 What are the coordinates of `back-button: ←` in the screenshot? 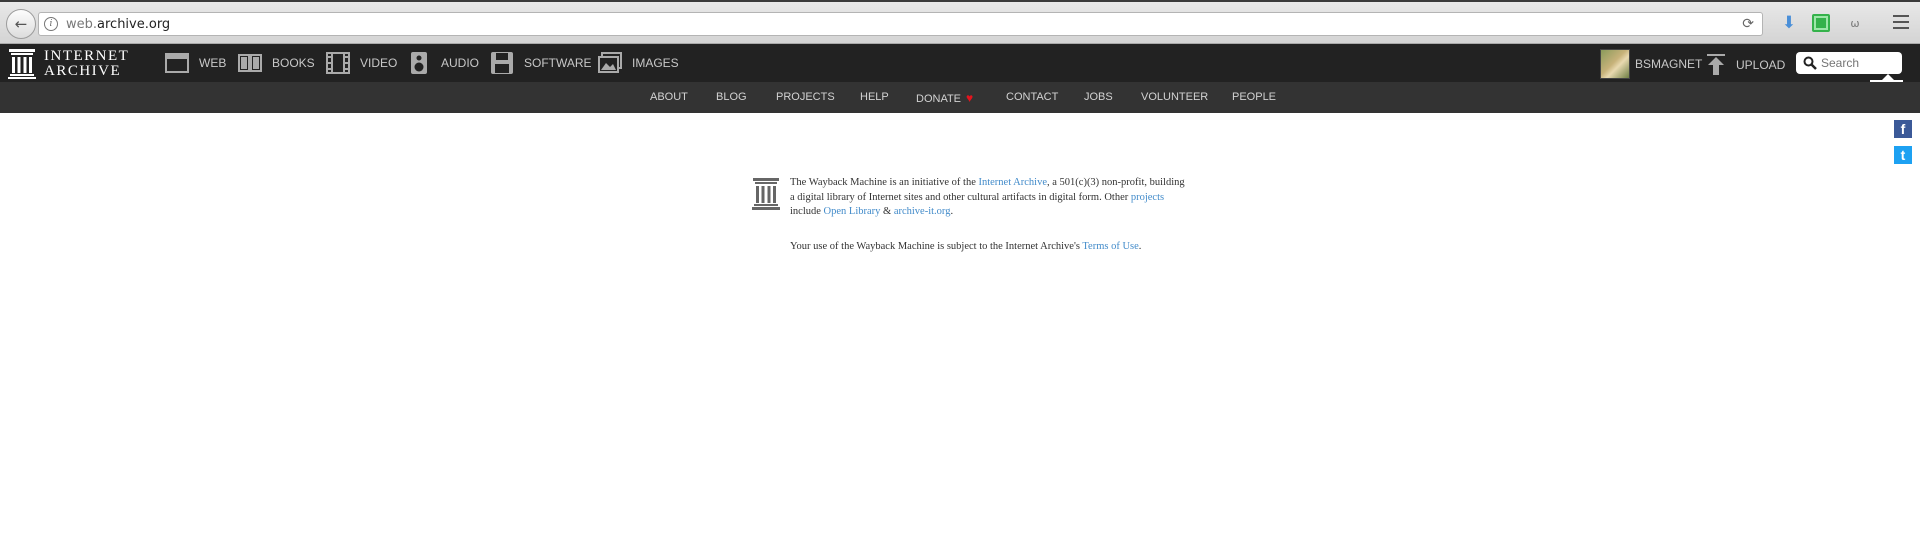 It's located at (21, 24).